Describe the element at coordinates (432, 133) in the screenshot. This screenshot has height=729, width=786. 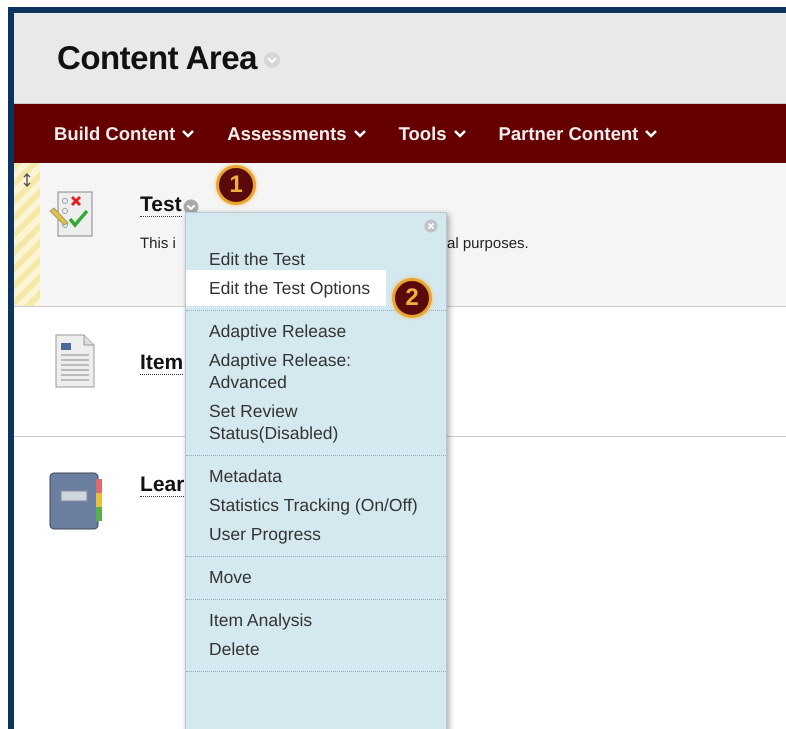
I see `nav-menu-button: Tools` at that location.